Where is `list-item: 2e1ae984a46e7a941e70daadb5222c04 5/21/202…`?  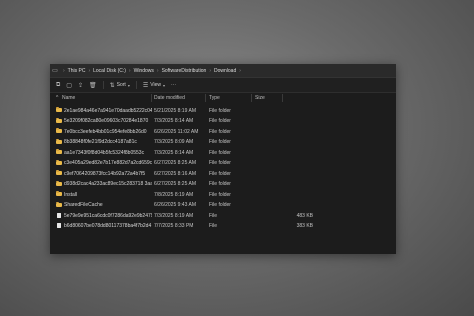 list-item: 2e1ae984a46e7a941e70daadb5222c04 5/21/202… is located at coordinates (223, 110).